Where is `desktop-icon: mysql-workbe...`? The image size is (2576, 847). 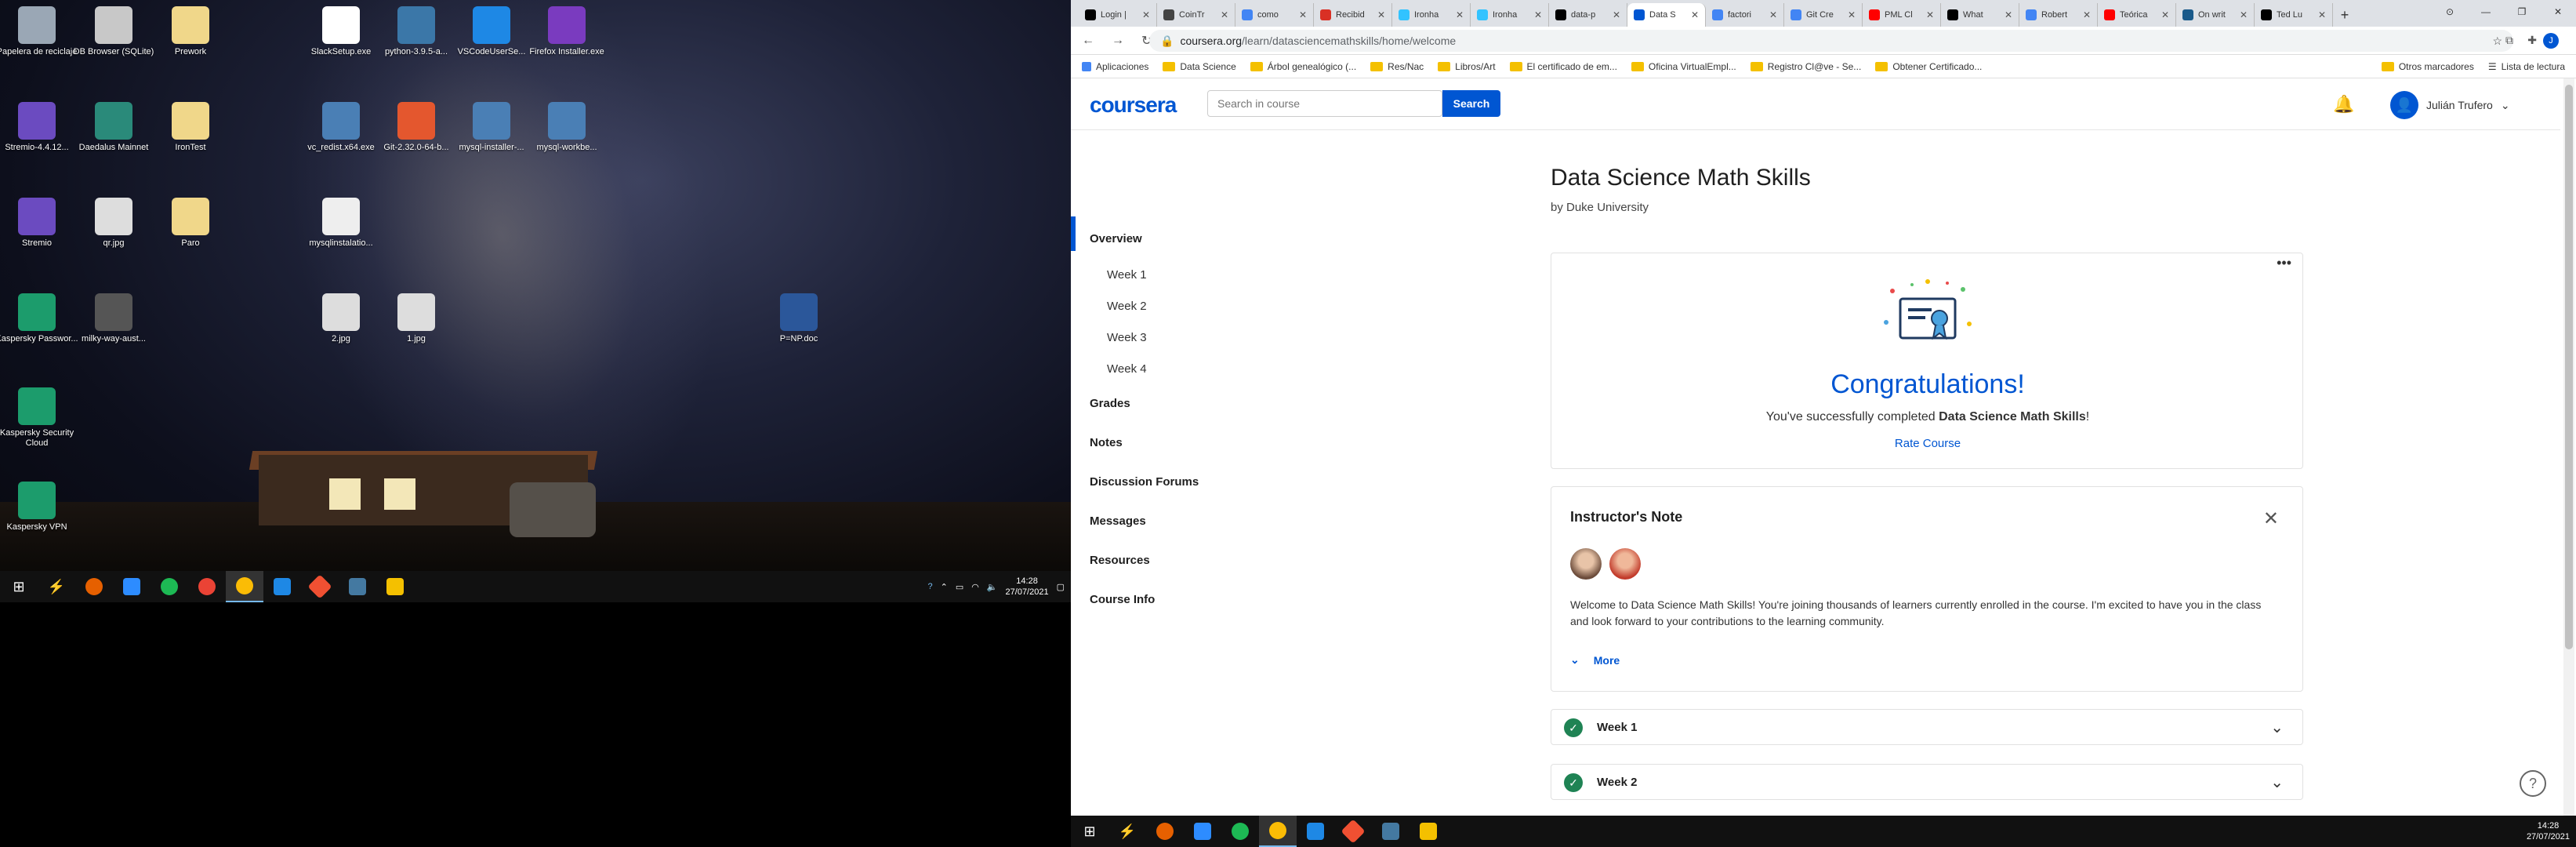 desktop-icon: mysql-workbe... is located at coordinates (567, 127).